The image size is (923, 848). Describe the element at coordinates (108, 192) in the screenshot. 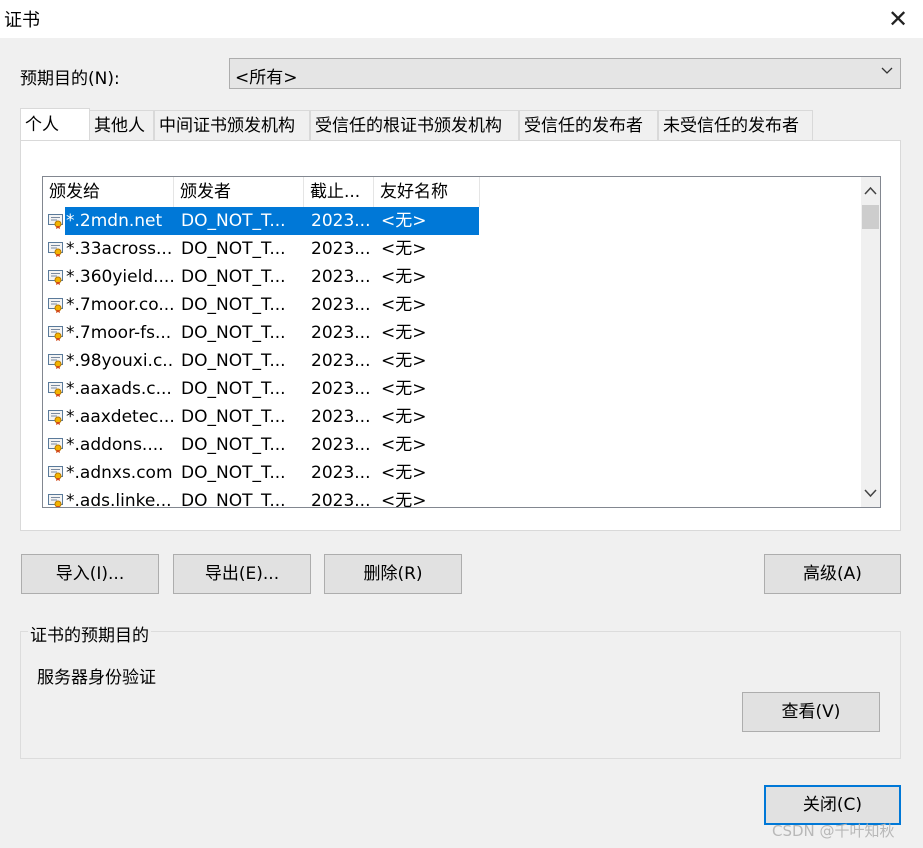

I see `column-issued-to: 颁发给` at that location.